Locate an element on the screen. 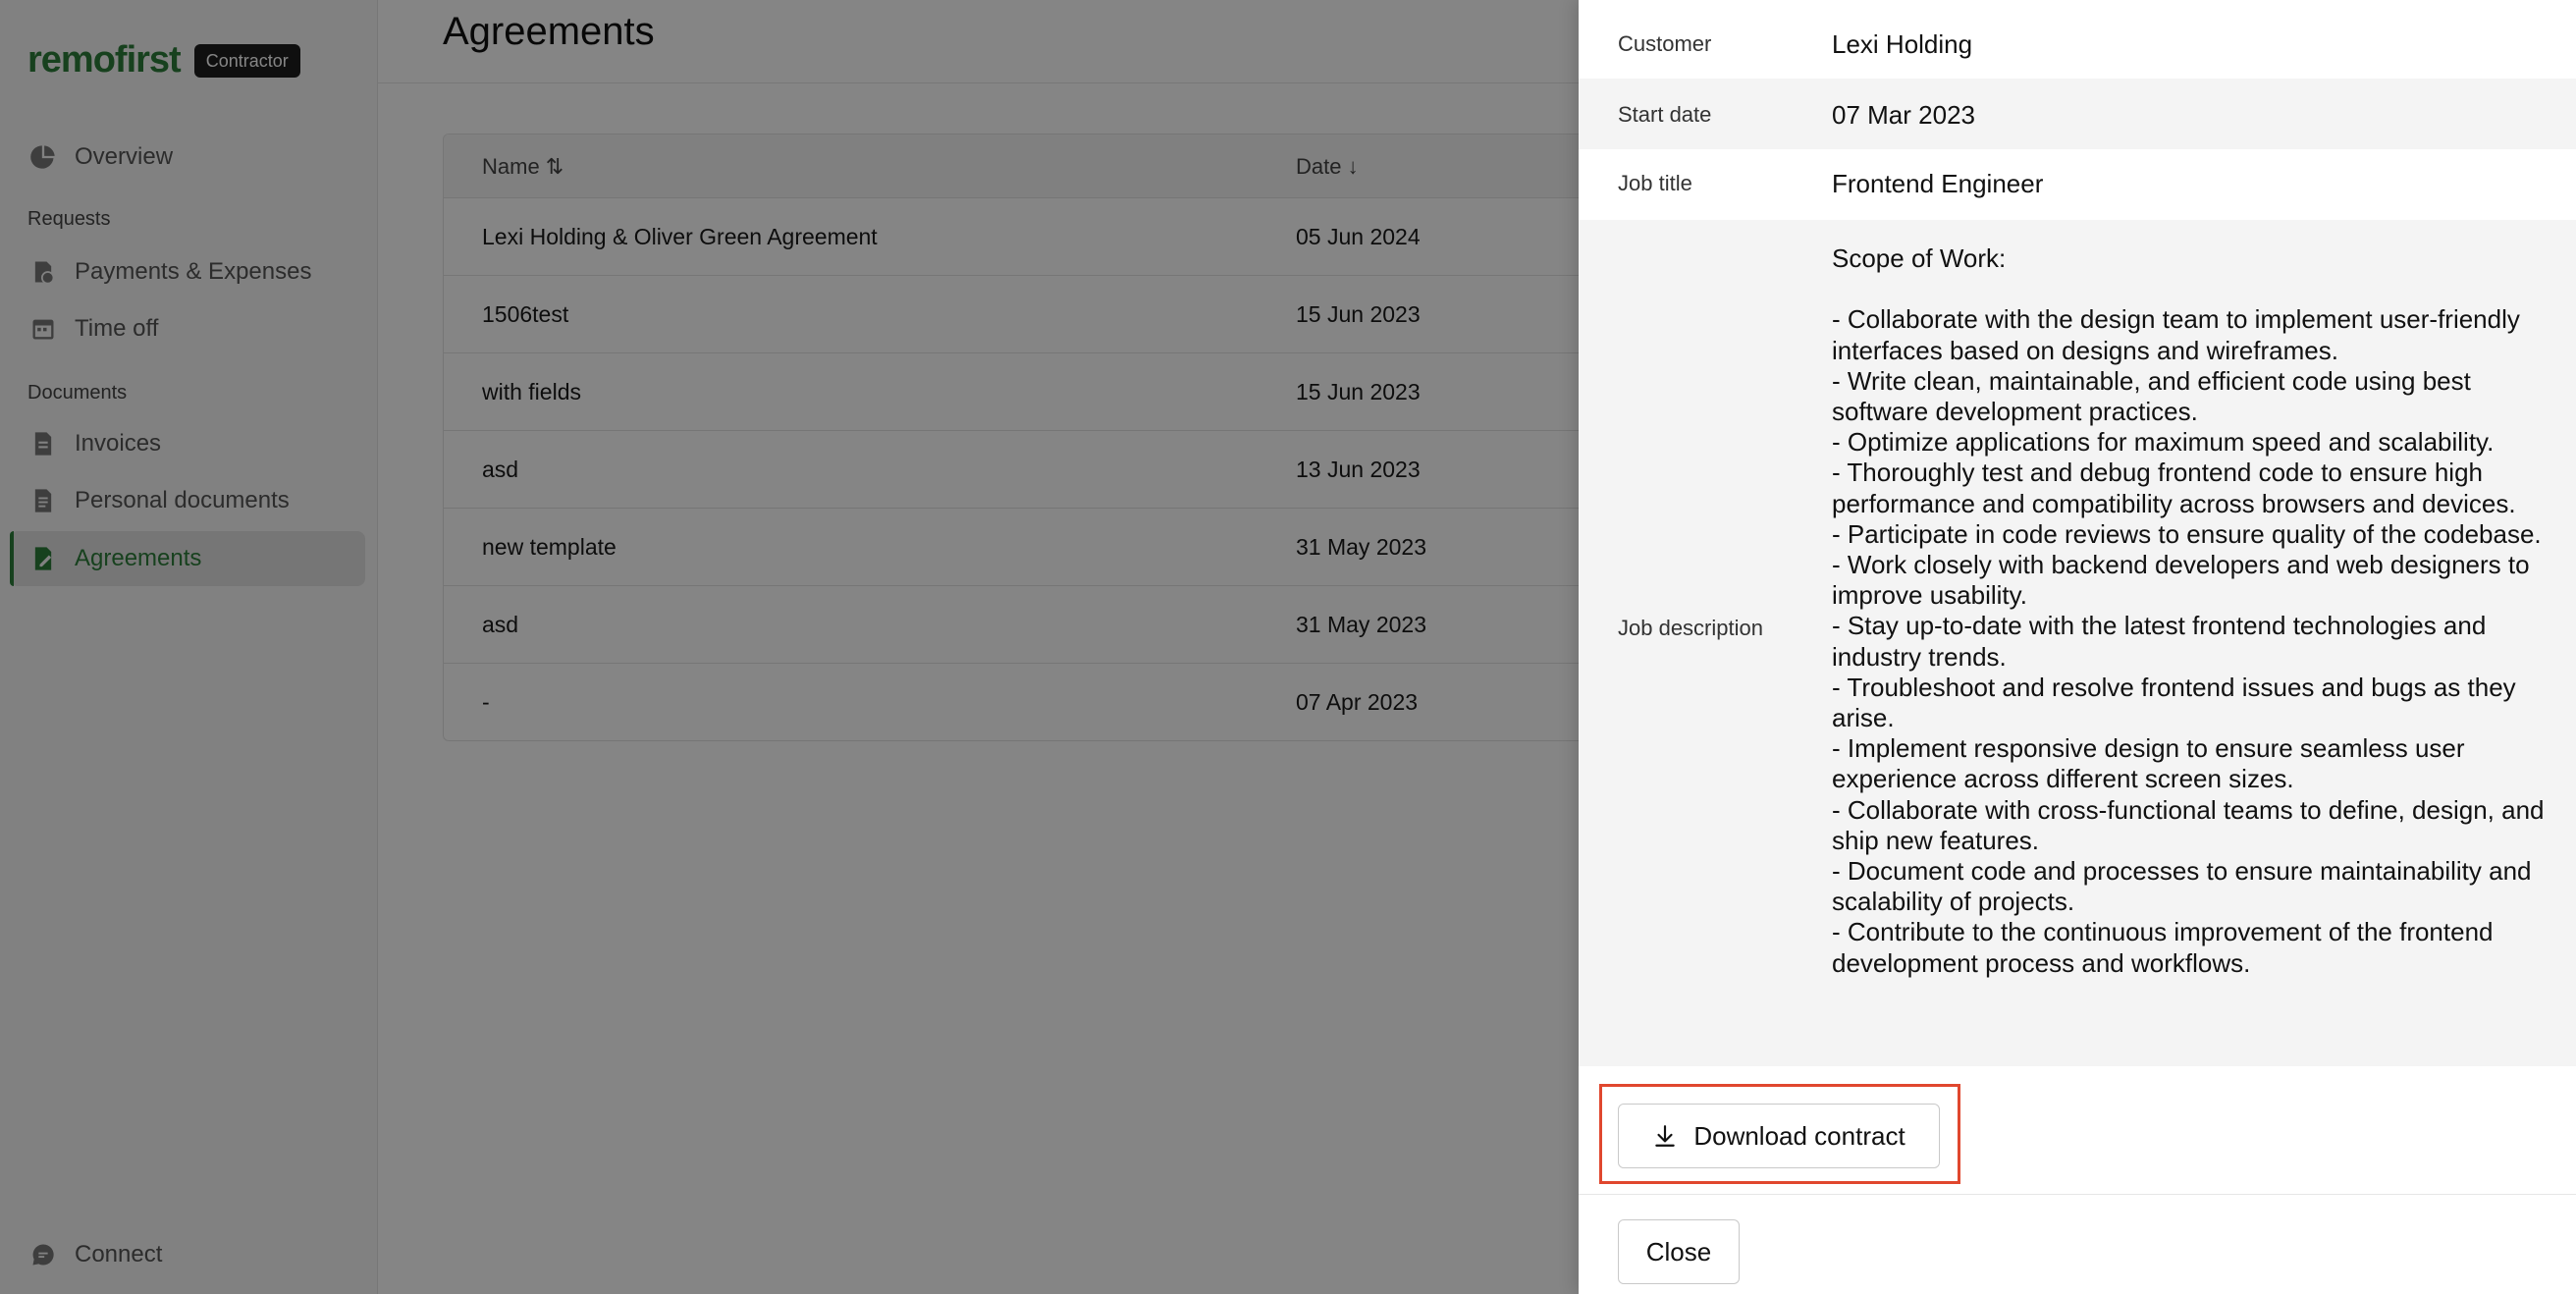  detail-row-job-title: Job title Frontend Engineer is located at coordinates (2077, 184).